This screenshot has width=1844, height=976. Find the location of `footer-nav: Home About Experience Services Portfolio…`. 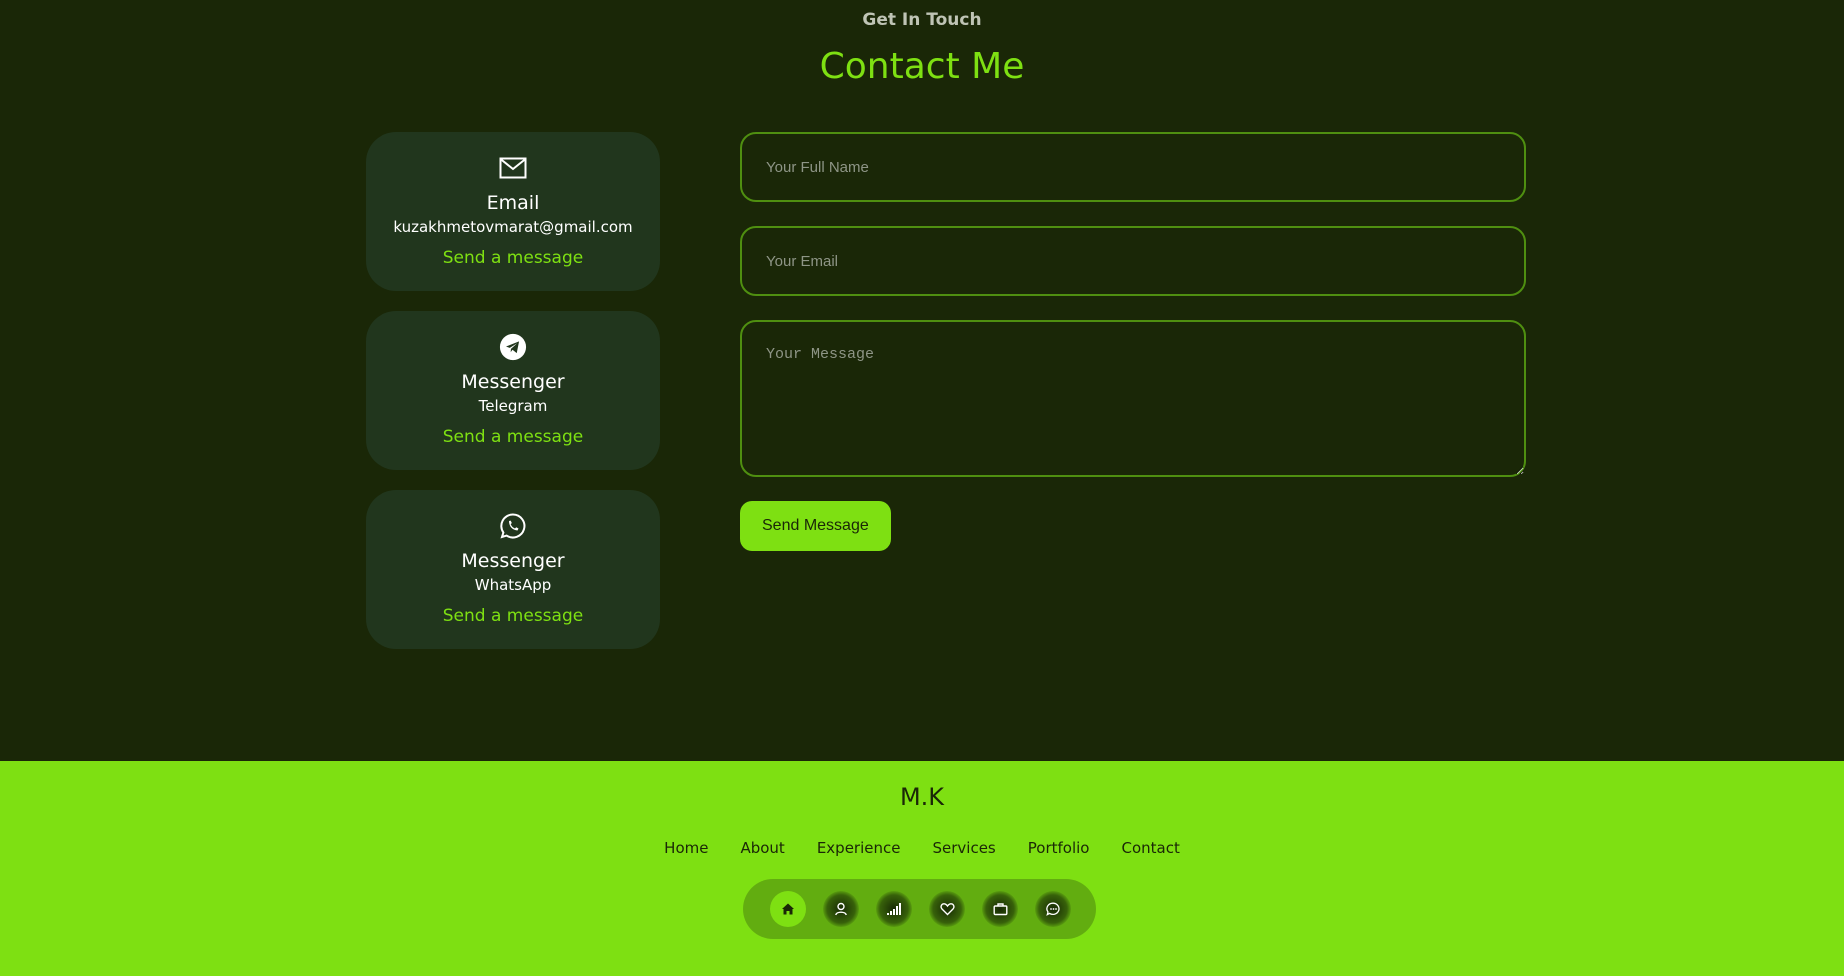

footer-nav: Home About Experience Services Portfolio… is located at coordinates (922, 848).